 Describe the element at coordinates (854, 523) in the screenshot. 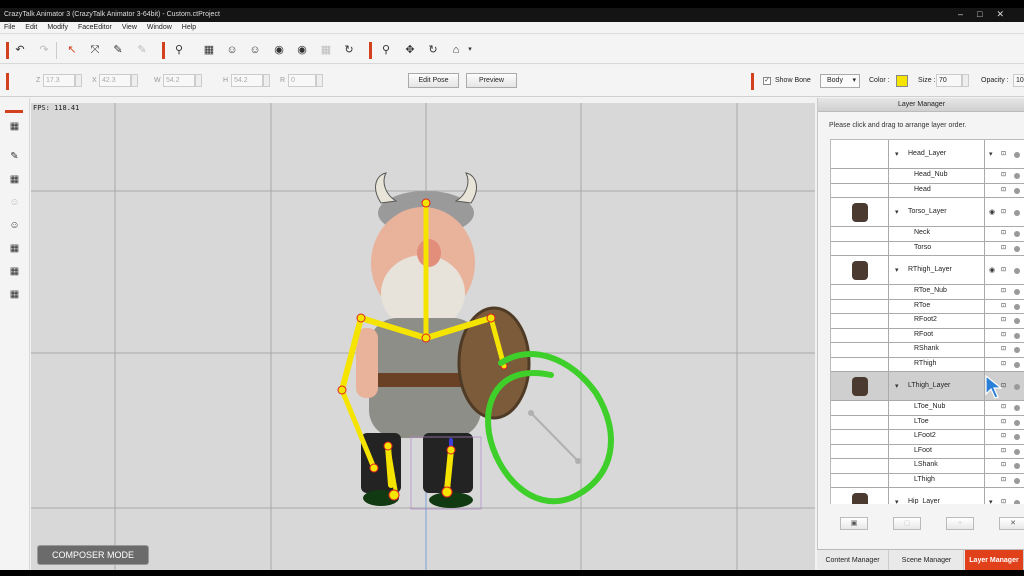

I see `import-layer-button: ▣` at that location.